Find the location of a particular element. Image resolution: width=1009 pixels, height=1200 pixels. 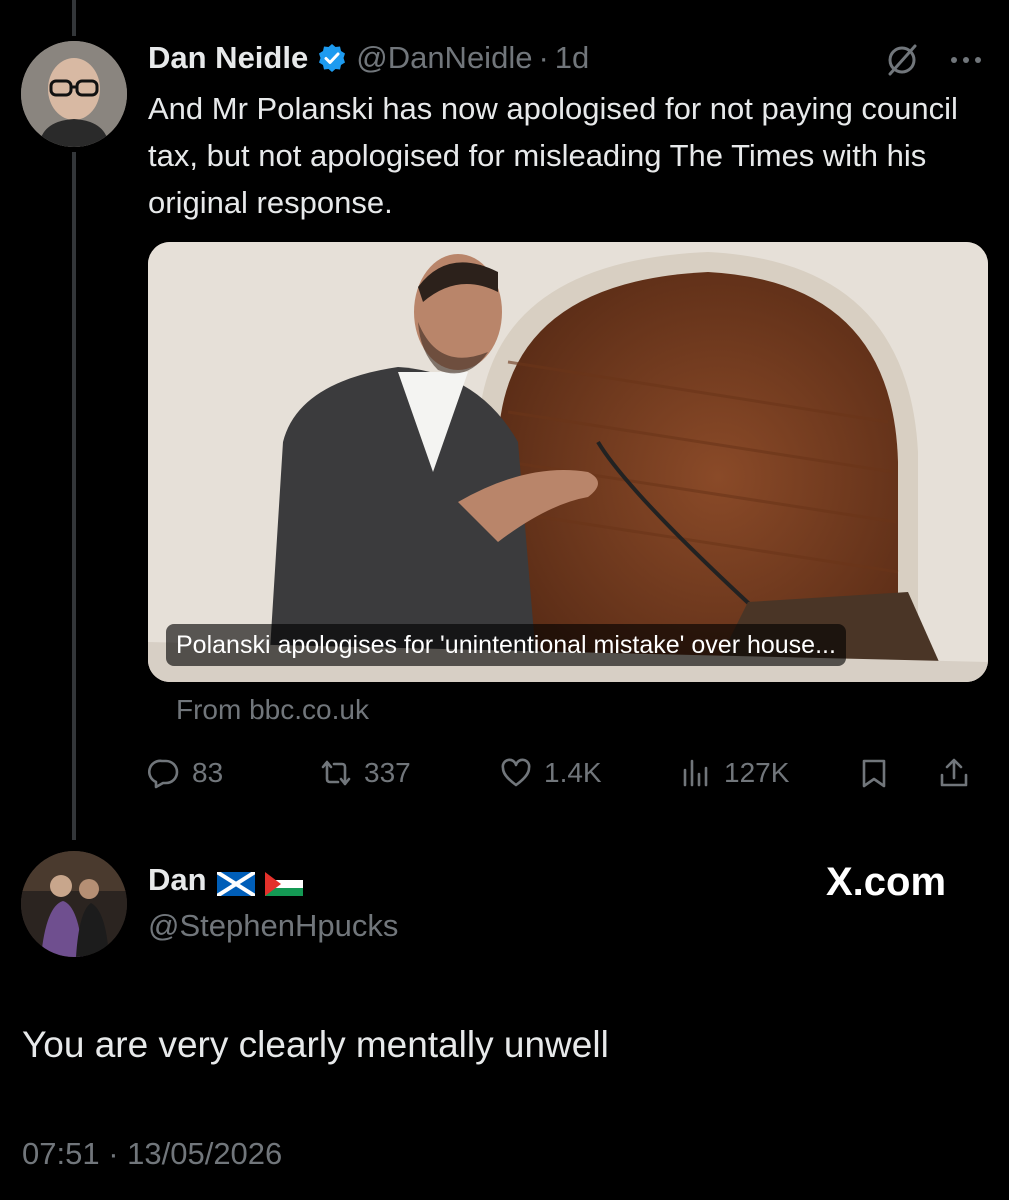

views-button: 127K is located at coordinates (734, 773).